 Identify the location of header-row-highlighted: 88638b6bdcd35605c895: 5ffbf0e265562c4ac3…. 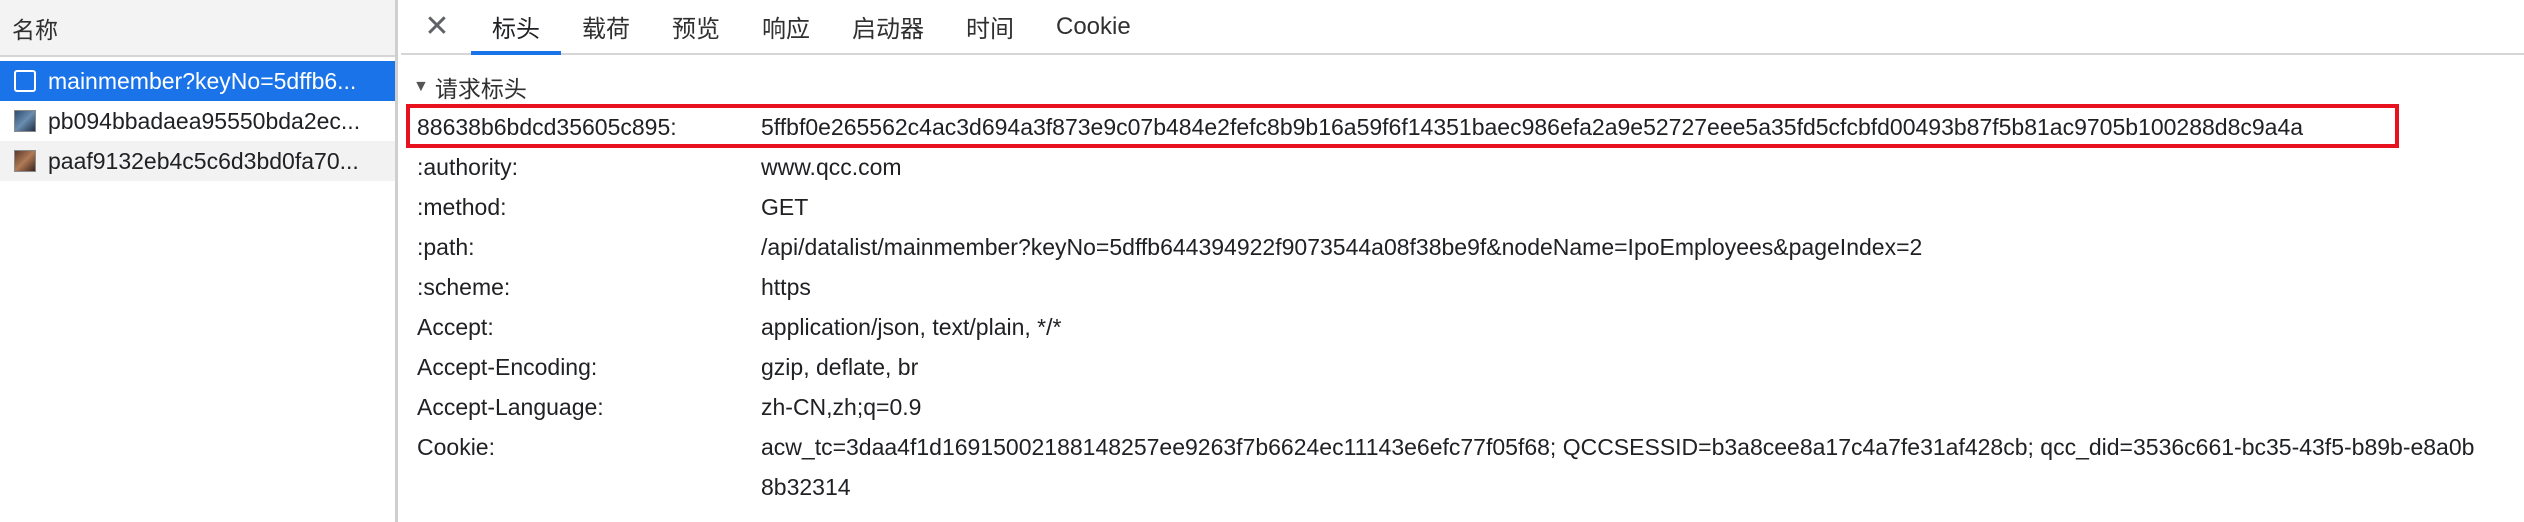
(1462, 126).